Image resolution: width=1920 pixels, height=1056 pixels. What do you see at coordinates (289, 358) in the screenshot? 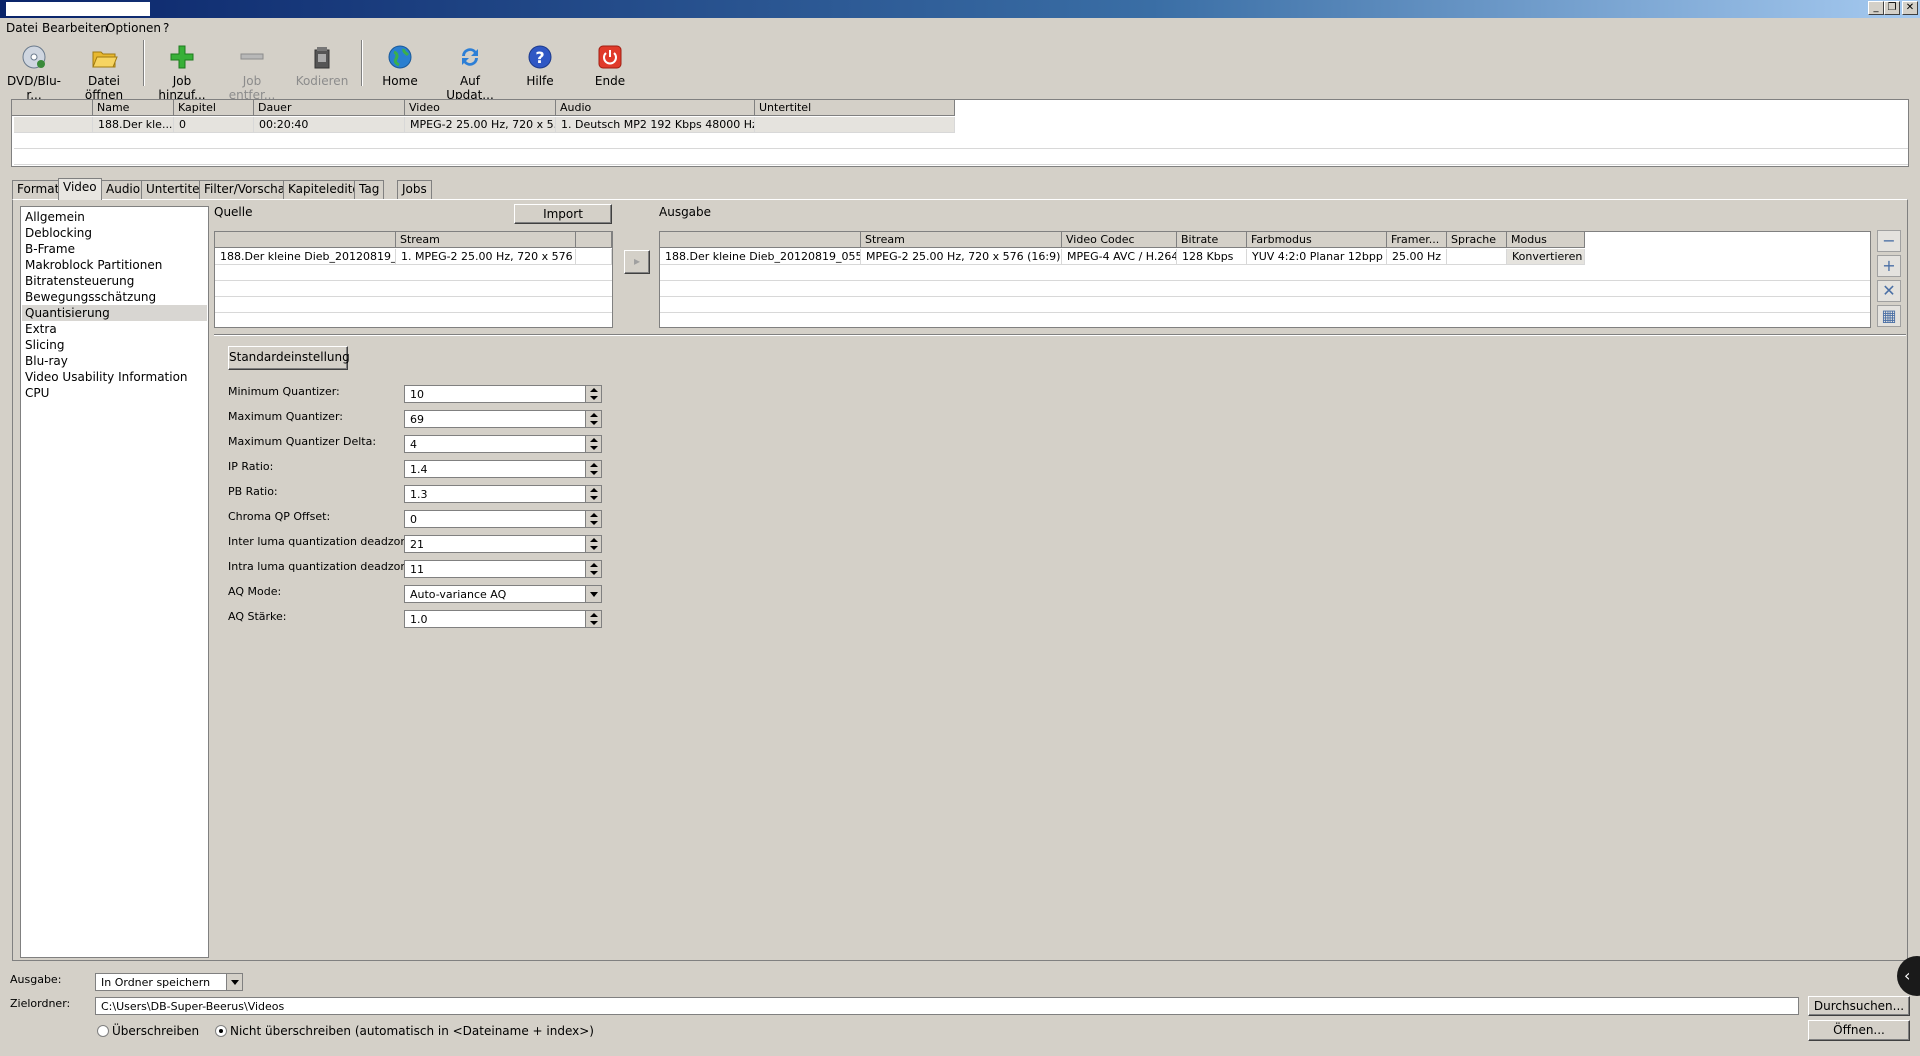
I see `default-settings-button: Standardeinstellung` at bounding box center [289, 358].